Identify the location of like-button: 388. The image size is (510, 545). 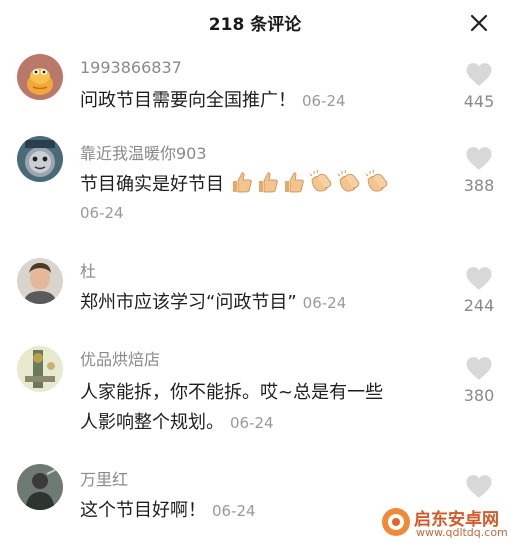
(479, 170).